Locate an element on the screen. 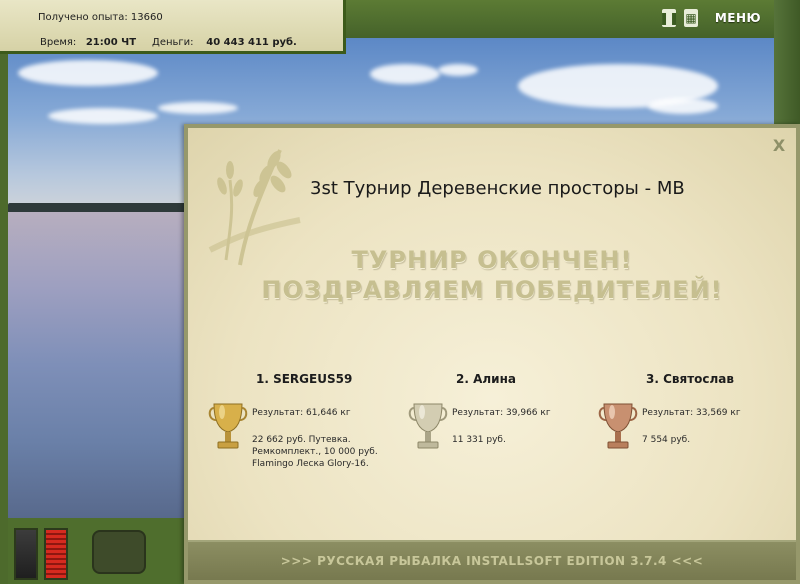 The height and width of the screenshot is (584, 800). prize-line: 22 662 руб. Путевка. is located at coordinates (301, 440).